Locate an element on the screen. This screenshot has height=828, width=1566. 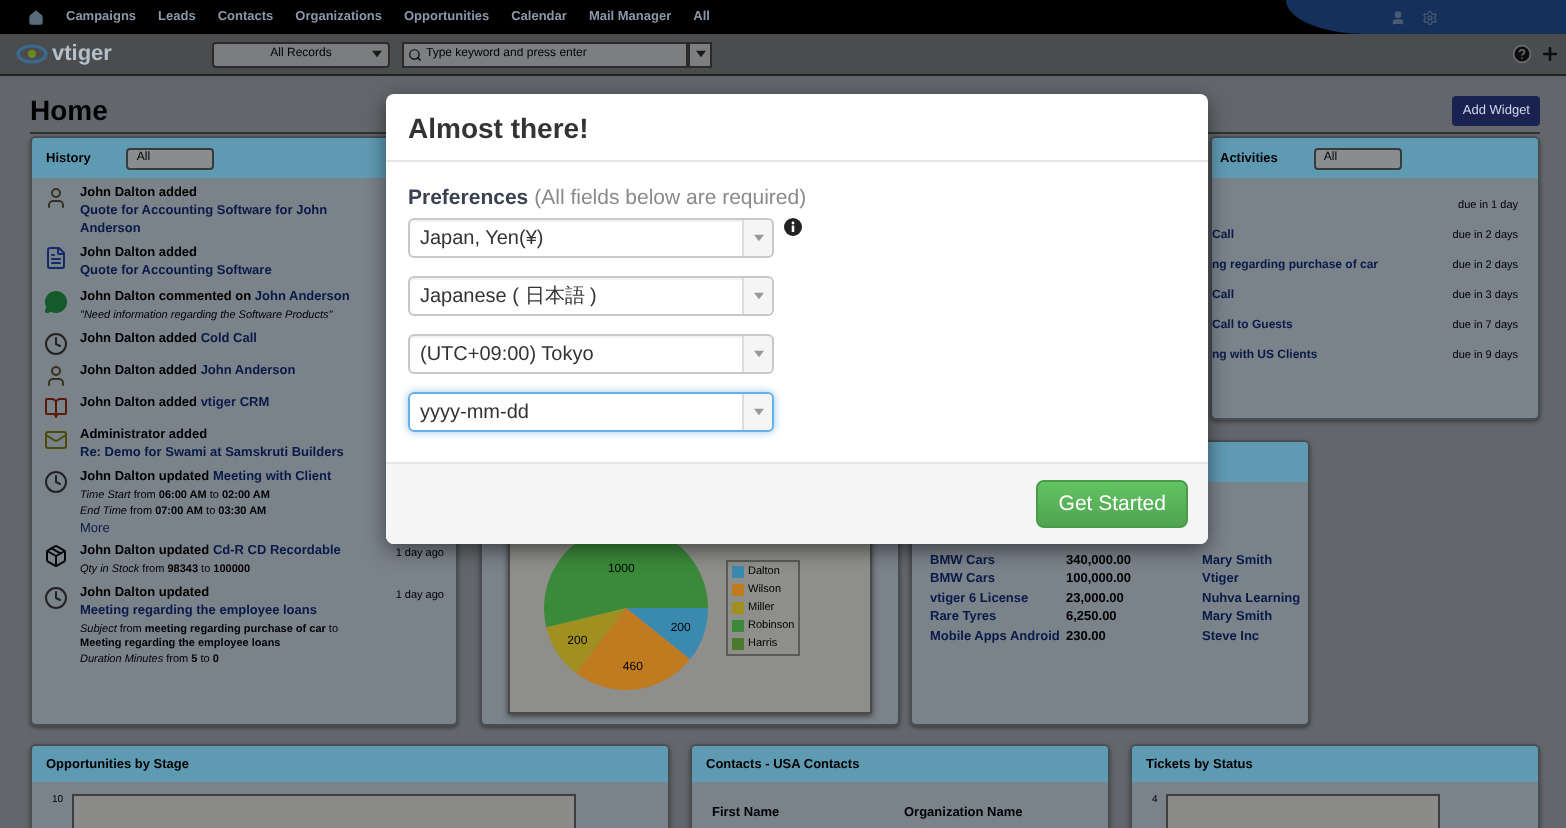
page-title: Home is located at coordinates (69, 110).